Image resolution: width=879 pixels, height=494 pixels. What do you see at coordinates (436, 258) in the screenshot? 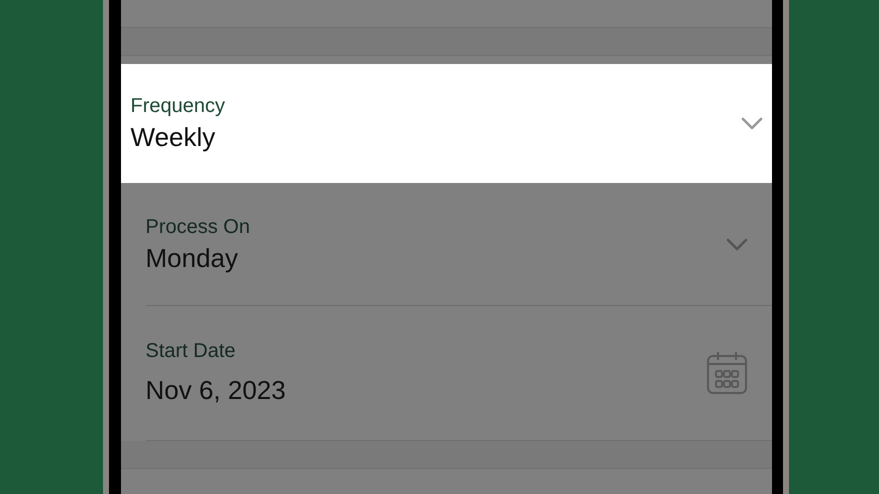
I see `field-value: Monday` at bounding box center [436, 258].